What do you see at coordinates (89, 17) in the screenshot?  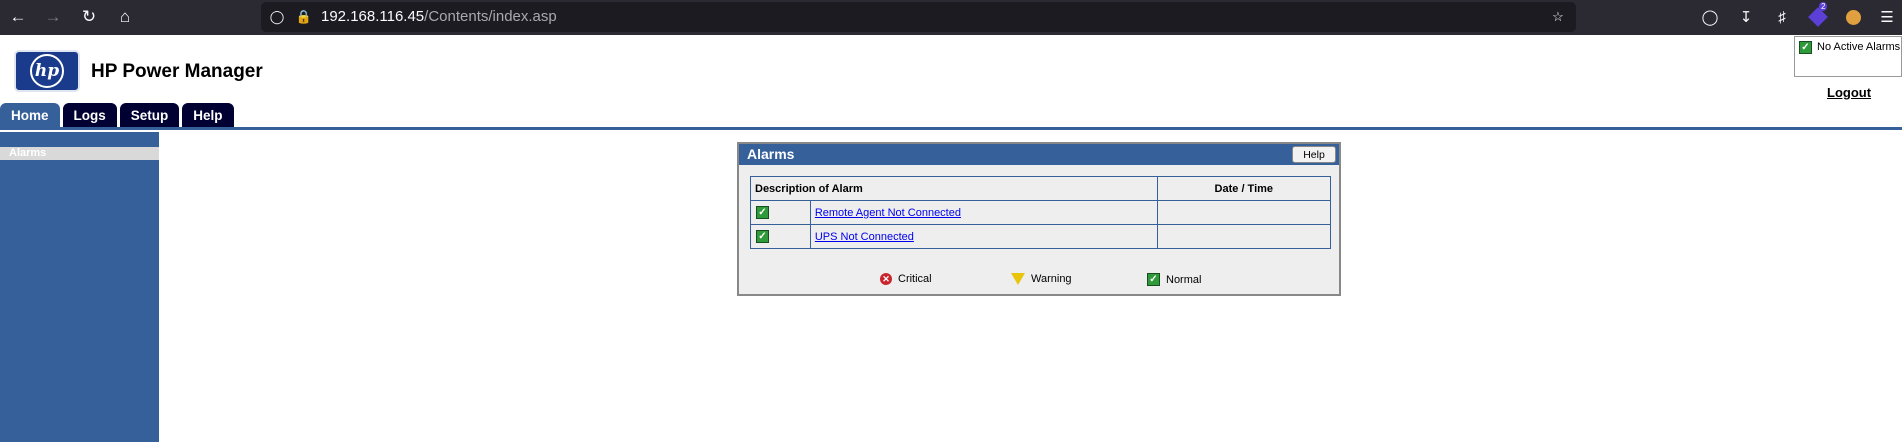 I see `reload-icon: ↻` at bounding box center [89, 17].